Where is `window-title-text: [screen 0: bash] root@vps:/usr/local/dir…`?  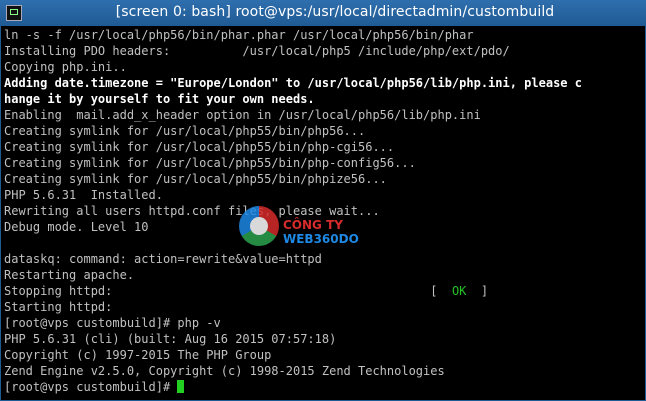
window-title-text: [screen 0: bash] root@vps:/usr/local/dir… is located at coordinates (335, 12).